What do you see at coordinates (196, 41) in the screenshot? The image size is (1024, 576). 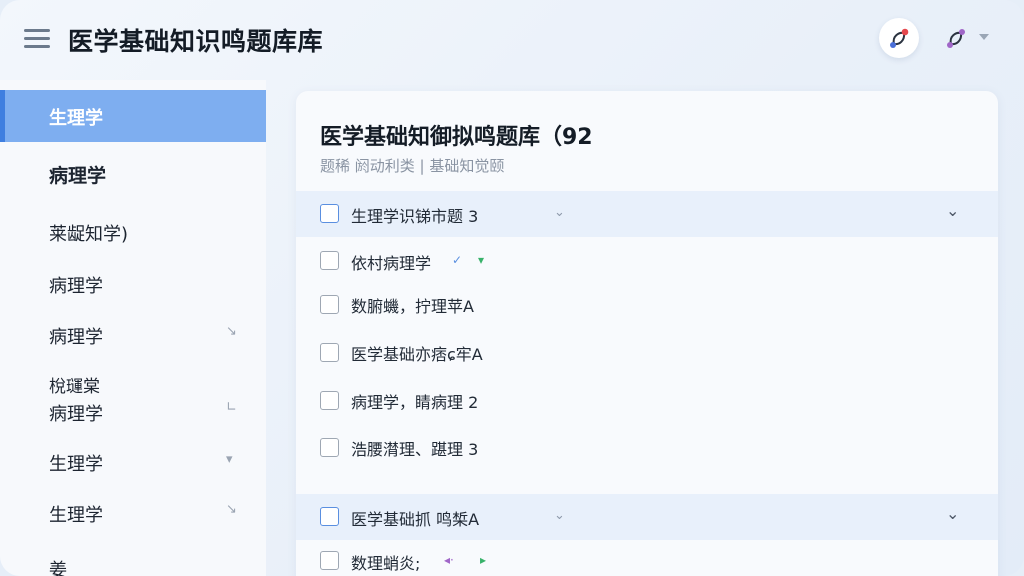 I see `app-title: 医学基础知识鸣题库库` at bounding box center [196, 41].